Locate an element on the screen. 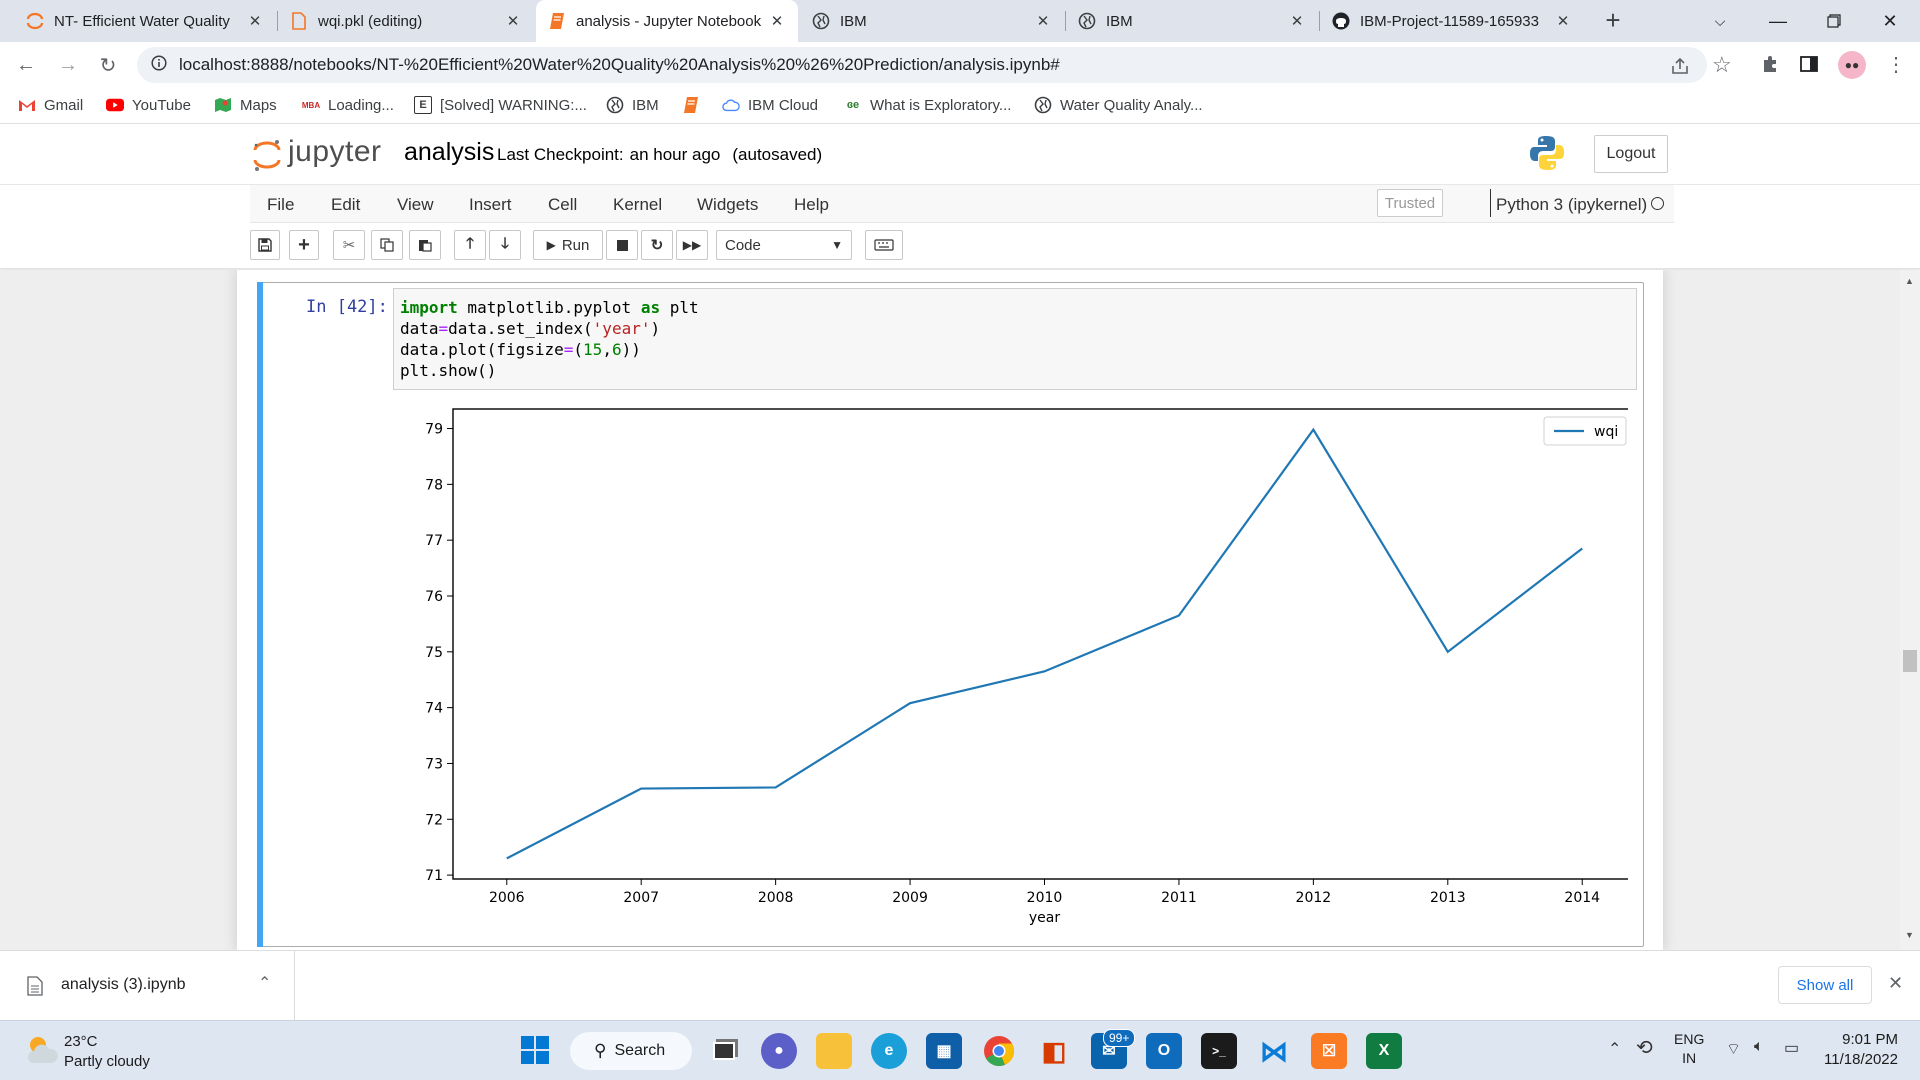 The height and width of the screenshot is (1080, 1920). keyboard-icon is located at coordinates (884, 245).